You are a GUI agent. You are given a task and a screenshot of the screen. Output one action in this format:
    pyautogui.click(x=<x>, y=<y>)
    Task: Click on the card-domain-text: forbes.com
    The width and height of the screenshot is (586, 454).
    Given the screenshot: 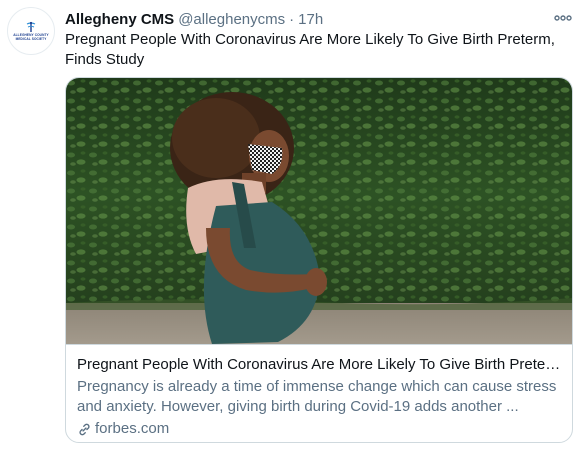 What is the action you would take?
    pyautogui.click(x=132, y=429)
    